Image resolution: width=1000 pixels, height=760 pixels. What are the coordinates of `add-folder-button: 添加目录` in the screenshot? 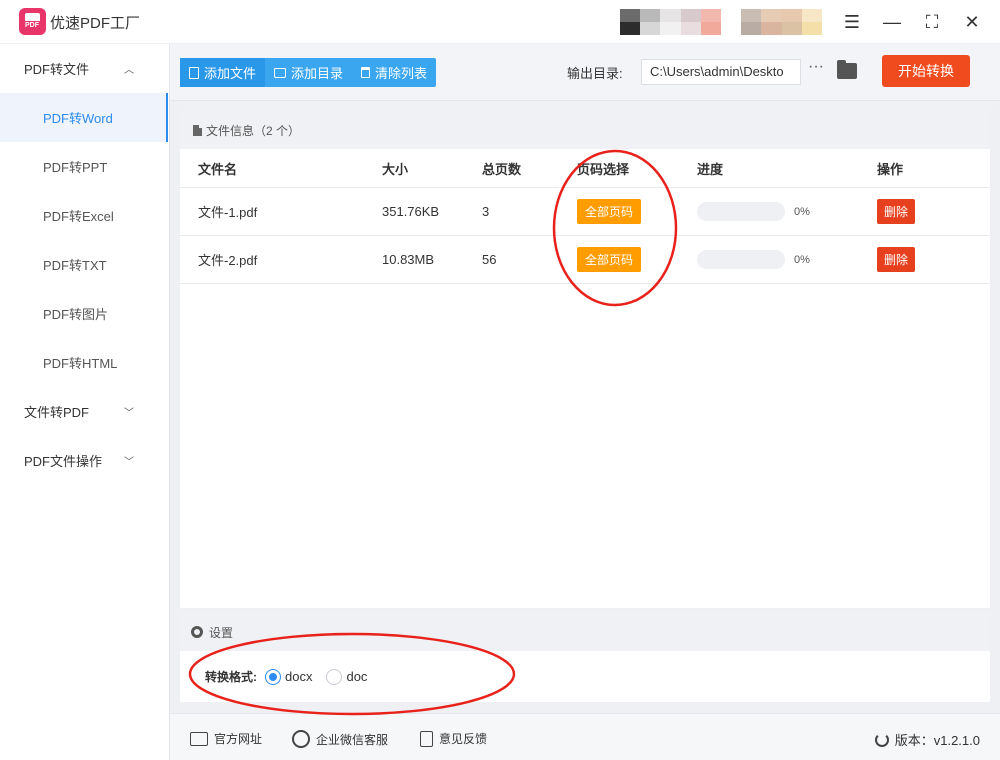 It's located at (308, 72).